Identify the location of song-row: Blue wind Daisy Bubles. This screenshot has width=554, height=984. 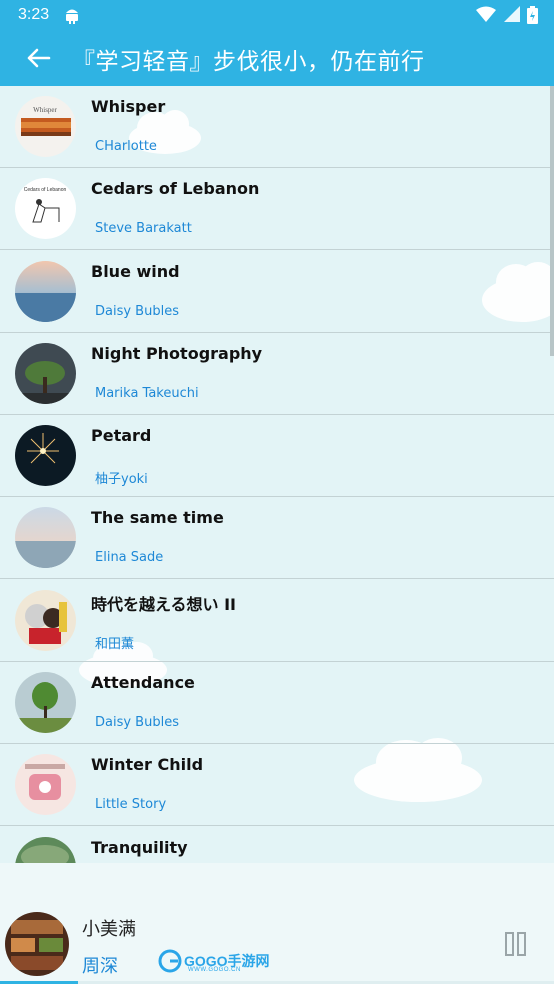
(277, 292).